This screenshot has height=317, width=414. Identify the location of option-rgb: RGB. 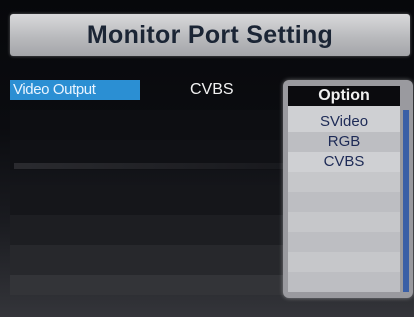
(344, 142).